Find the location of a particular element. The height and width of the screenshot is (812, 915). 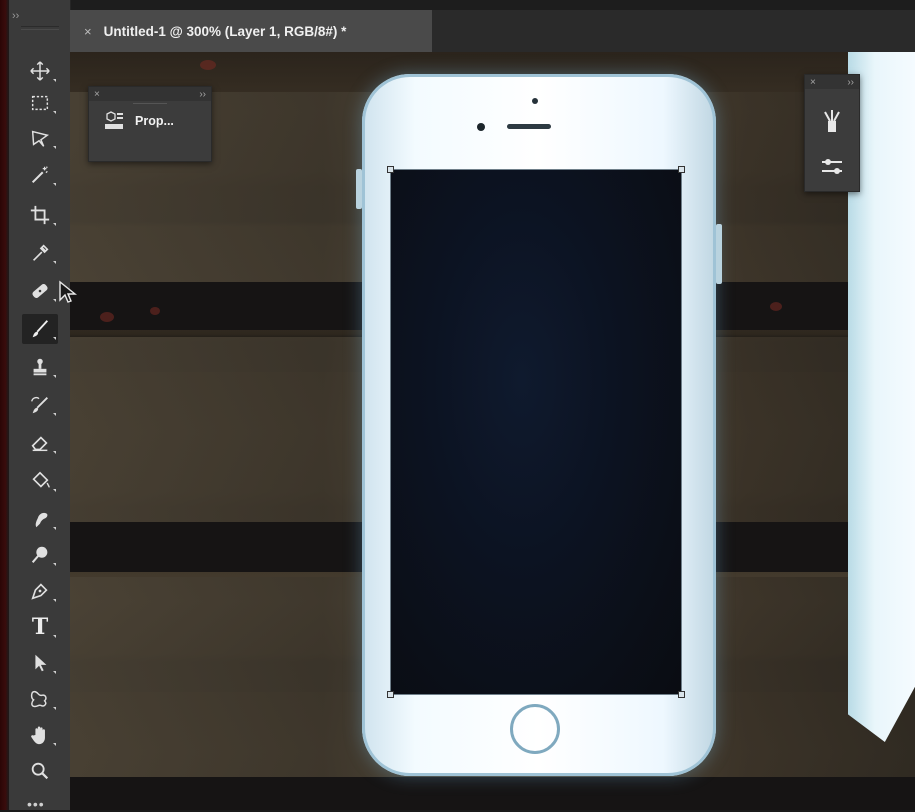

history-brush-tool is located at coordinates (40, 405).